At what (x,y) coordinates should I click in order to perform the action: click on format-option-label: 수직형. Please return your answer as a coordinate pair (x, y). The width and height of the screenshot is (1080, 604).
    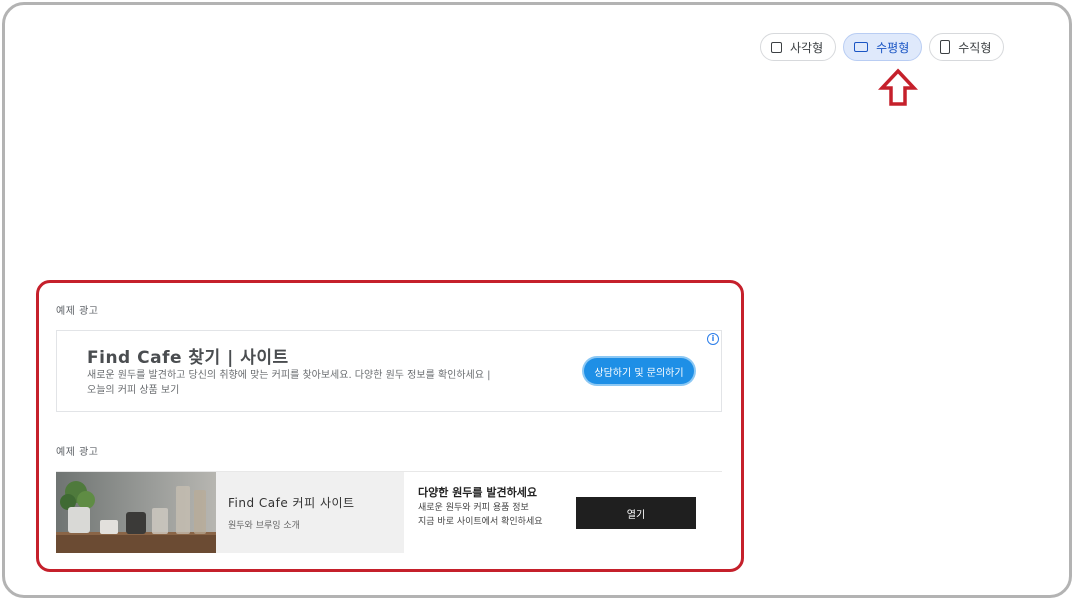
    Looking at the image, I should click on (975, 47).